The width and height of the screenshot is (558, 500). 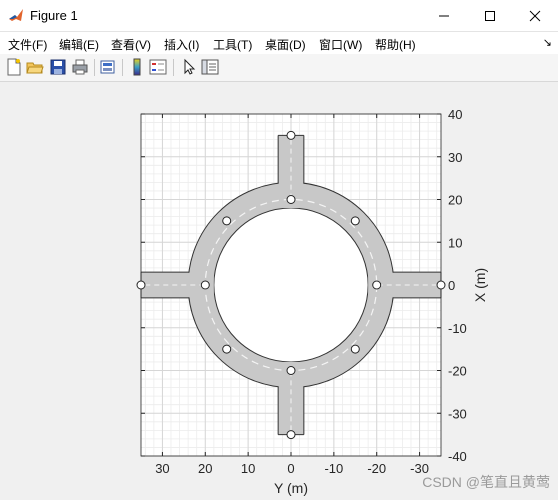 I want to click on property-inspector-icon, so click(x=210, y=67).